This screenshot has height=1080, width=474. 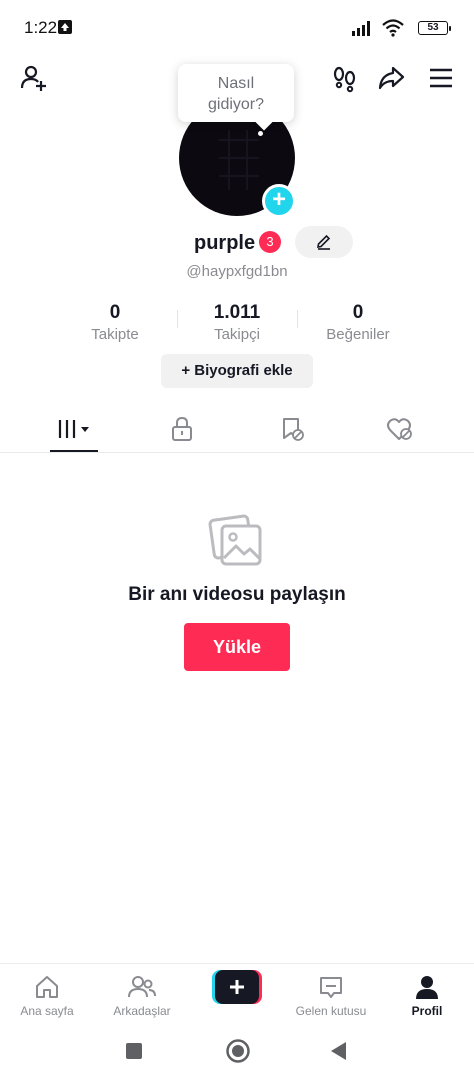 I want to click on tab-videos, so click(x=74, y=429).